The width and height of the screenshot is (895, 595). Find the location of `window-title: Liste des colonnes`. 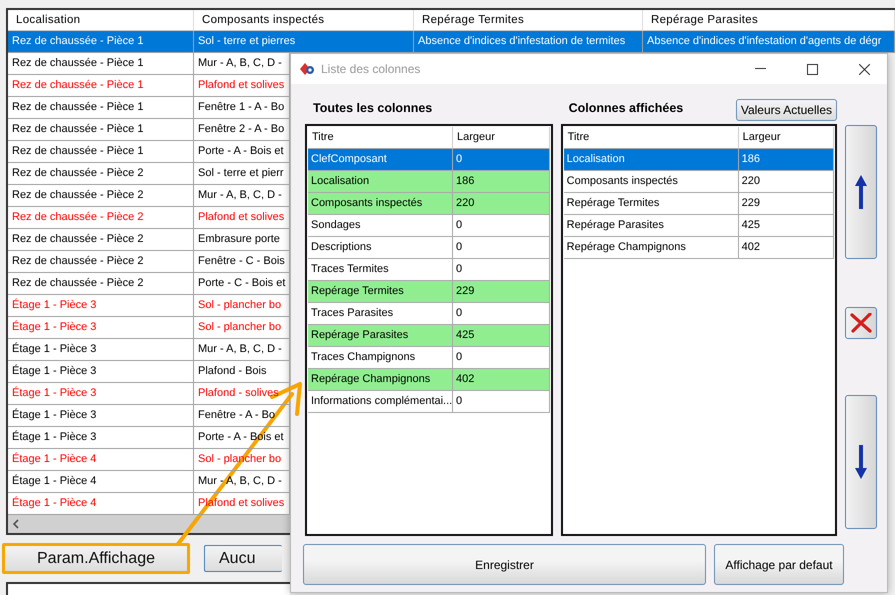

window-title: Liste des colonnes is located at coordinates (371, 69).